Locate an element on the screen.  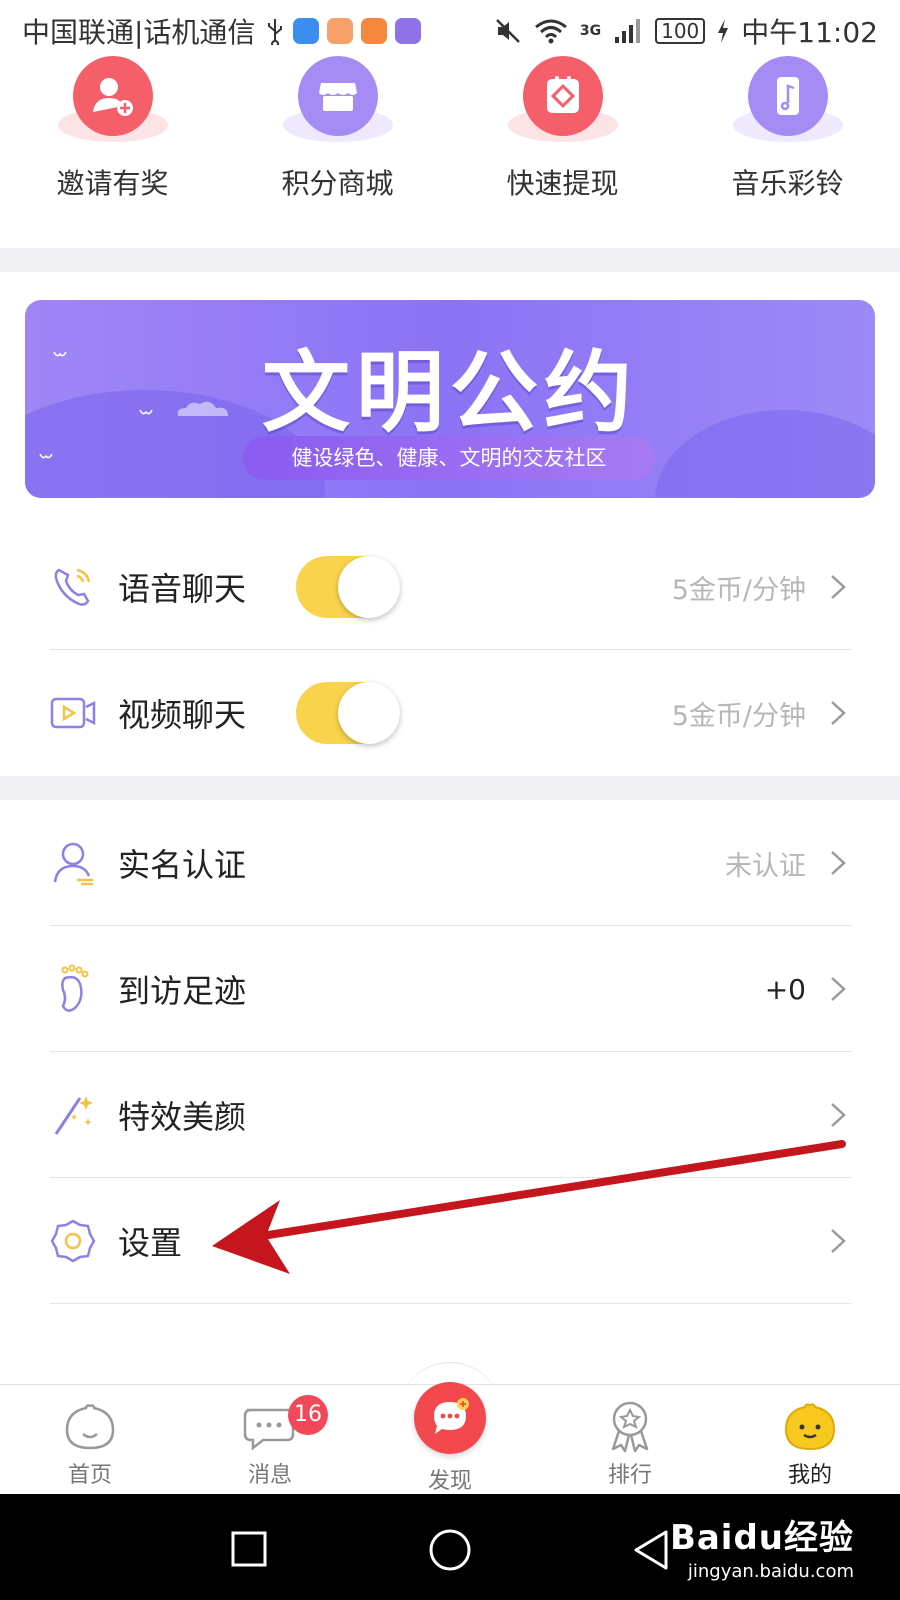
home-face-icon is located at coordinates (90, 1427).